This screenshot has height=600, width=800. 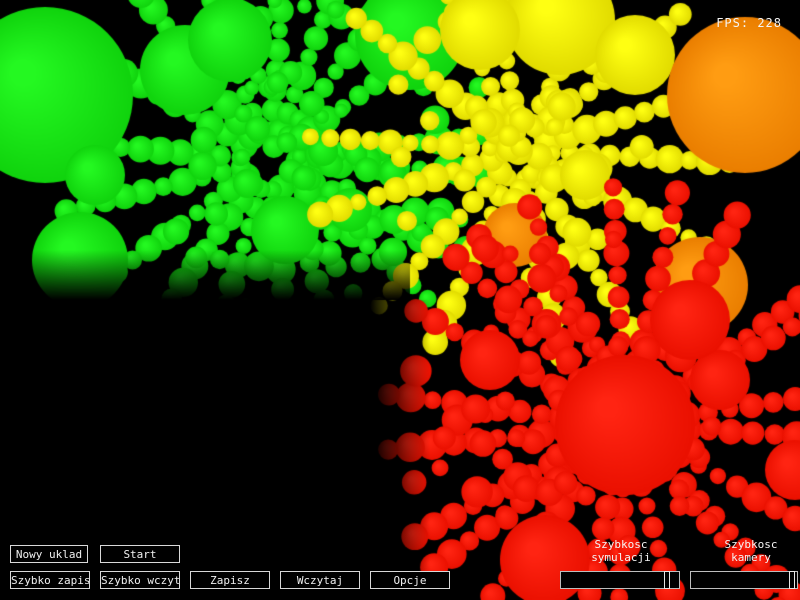 What do you see at coordinates (230, 580) in the screenshot?
I see `save-button: Zapisz` at bounding box center [230, 580].